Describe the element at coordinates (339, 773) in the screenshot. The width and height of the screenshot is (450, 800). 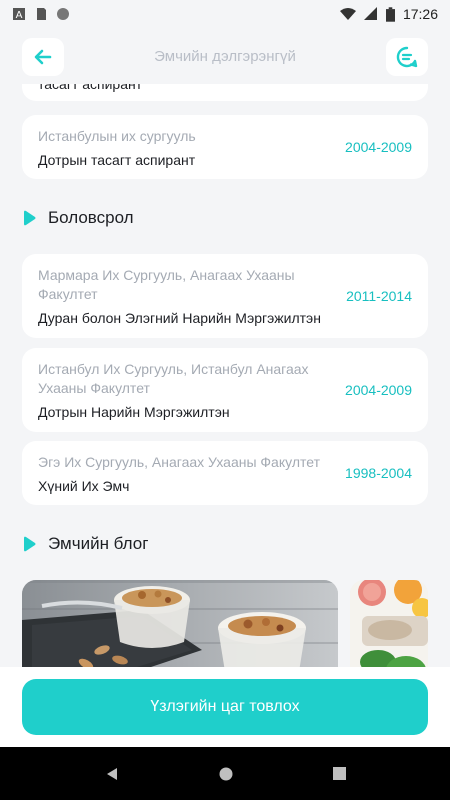
I see `nav-recents-icon` at that location.